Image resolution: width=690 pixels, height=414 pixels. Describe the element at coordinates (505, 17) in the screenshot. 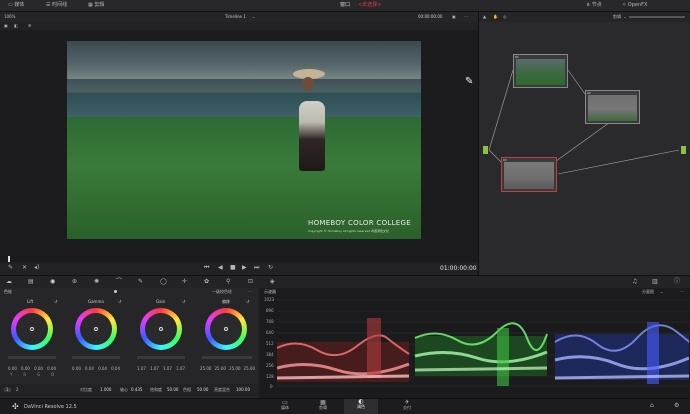

I see `target-icon: ◎` at that location.